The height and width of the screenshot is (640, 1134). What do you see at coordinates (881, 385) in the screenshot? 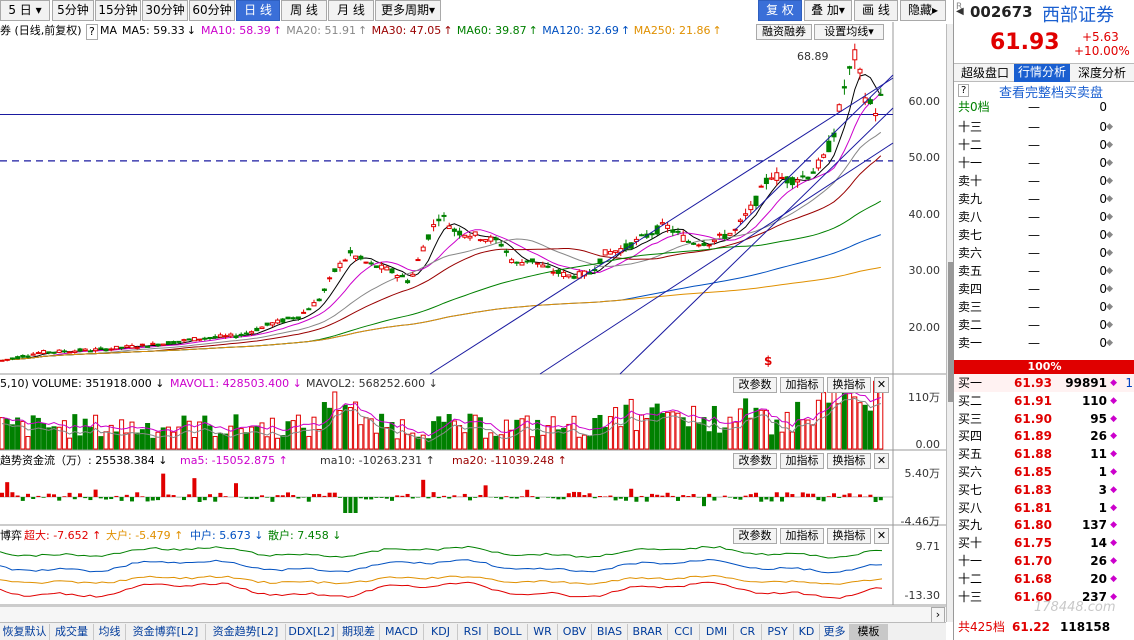
I see `vol-close-icon: ✕` at bounding box center [881, 385].